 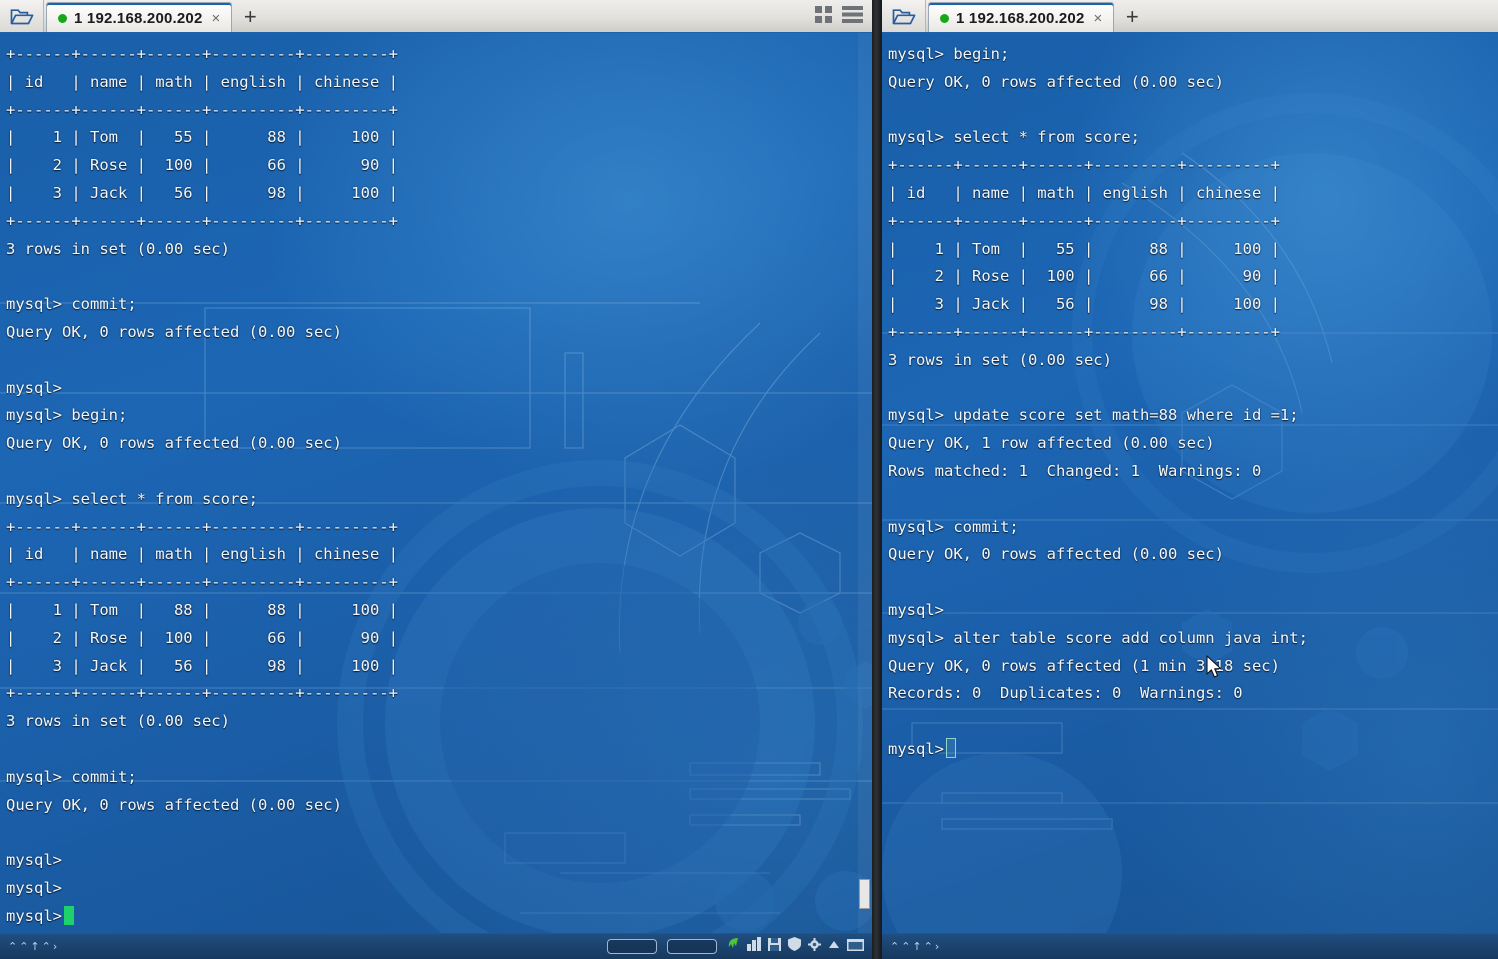 I want to click on chart-icon, so click(x=754, y=946).